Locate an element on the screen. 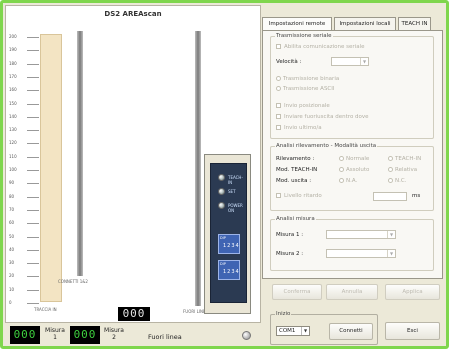  radio-label: Trasmissione ASCII is located at coordinates (309, 89).